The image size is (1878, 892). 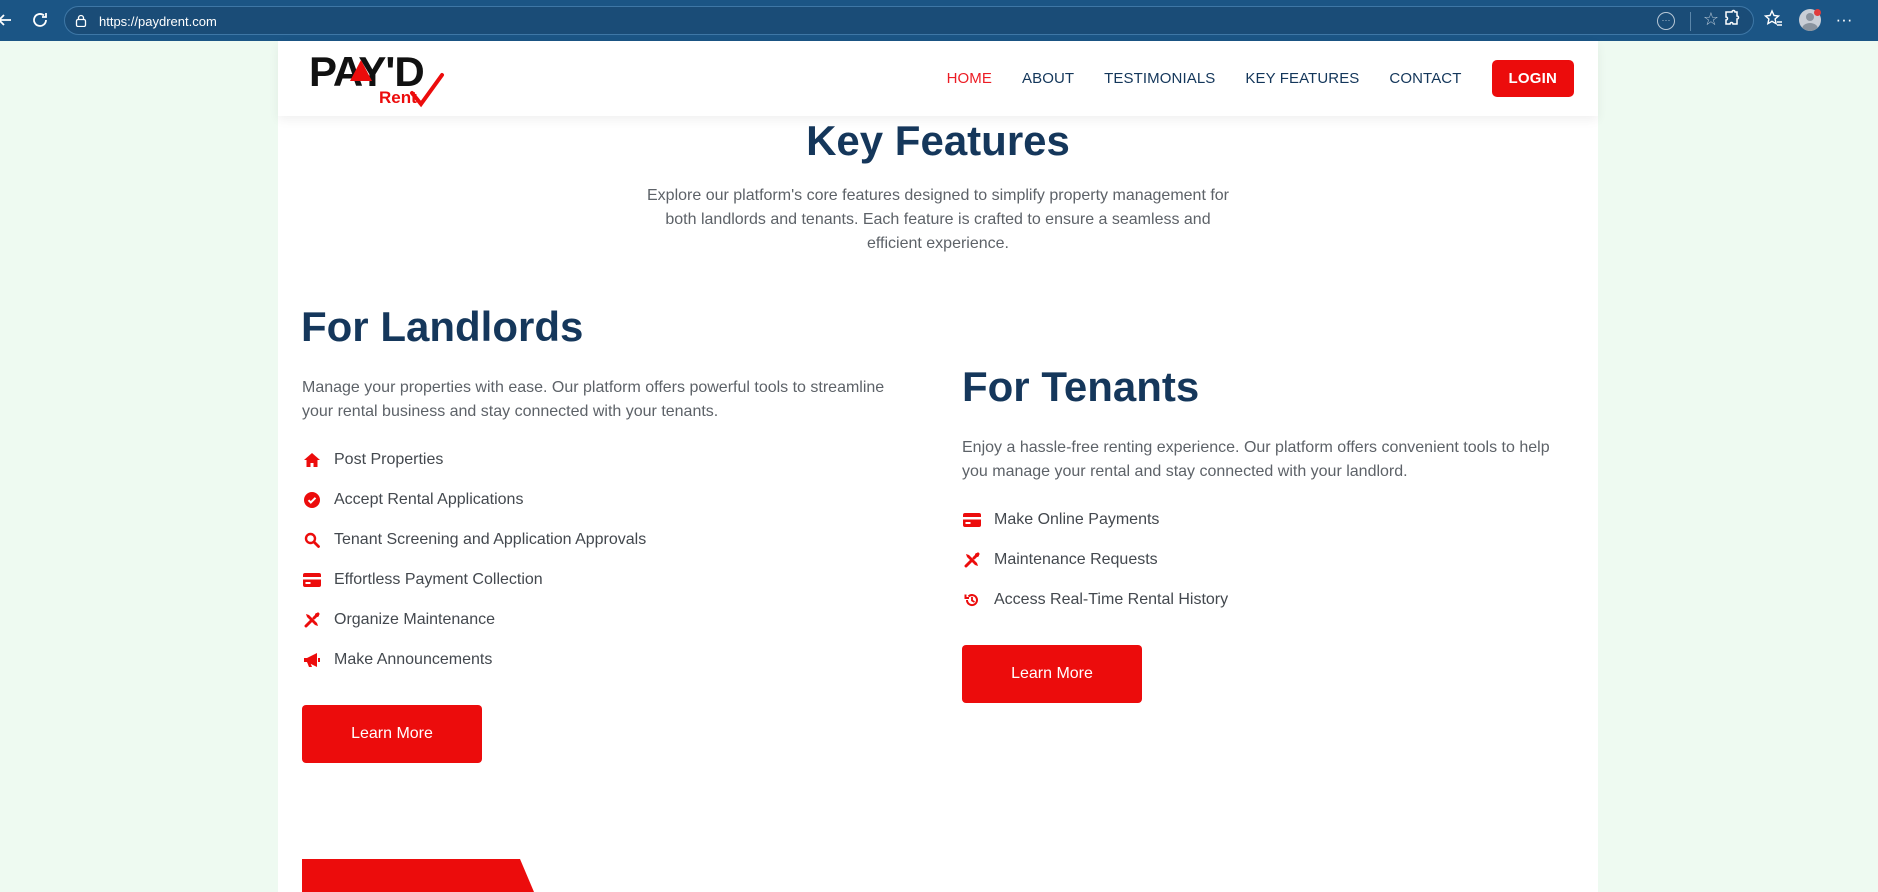 I want to click on list-item: Accept Rental Applications, so click(x=474, y=500).